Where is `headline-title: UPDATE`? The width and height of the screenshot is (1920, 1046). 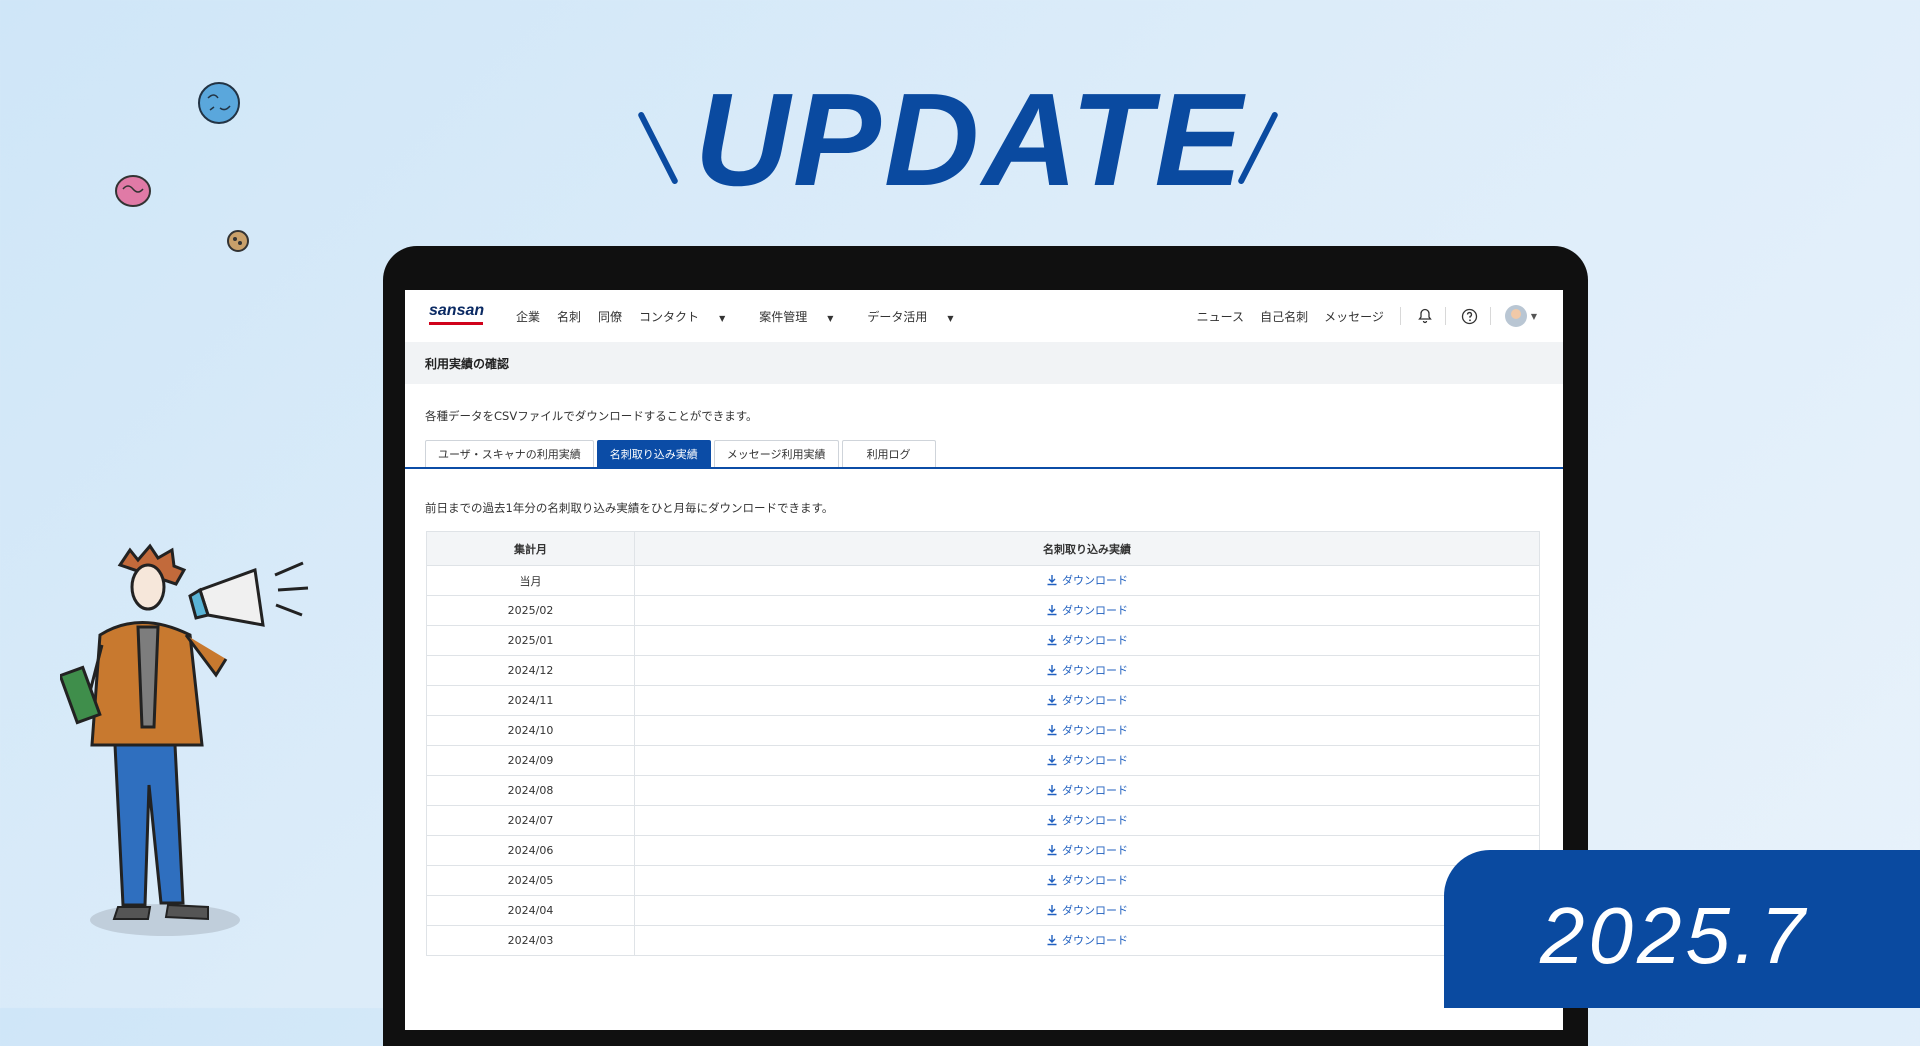 headline-title: UPDATE is located at coordinates (970, 139).